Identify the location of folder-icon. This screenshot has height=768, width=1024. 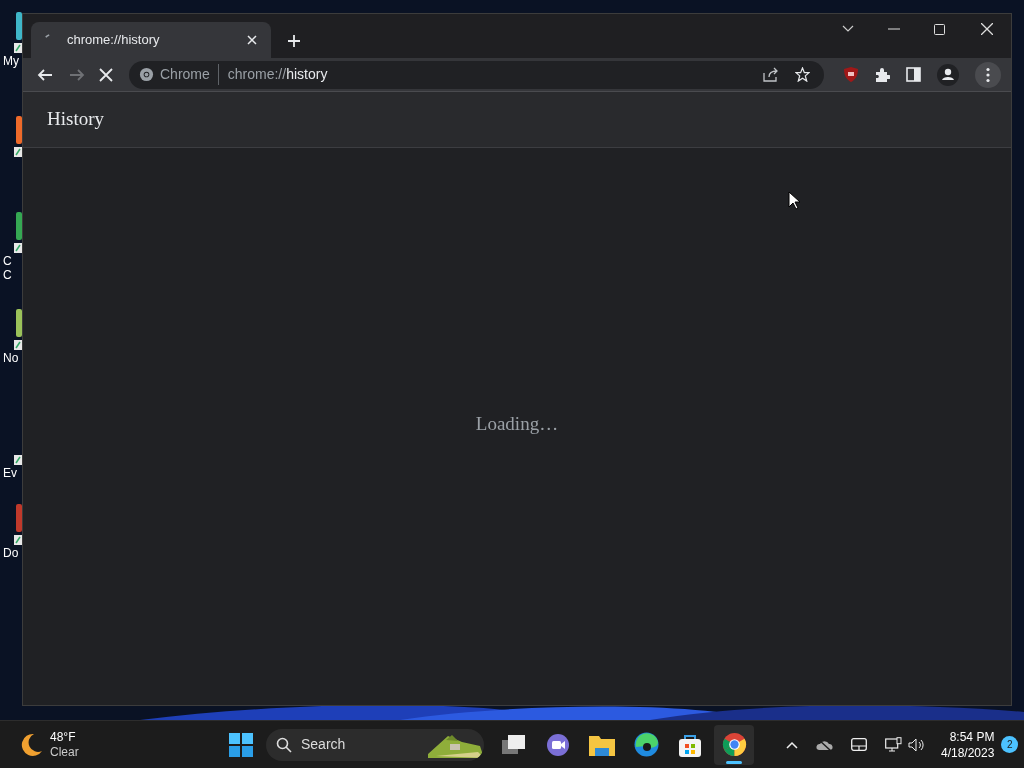
(602, 744).